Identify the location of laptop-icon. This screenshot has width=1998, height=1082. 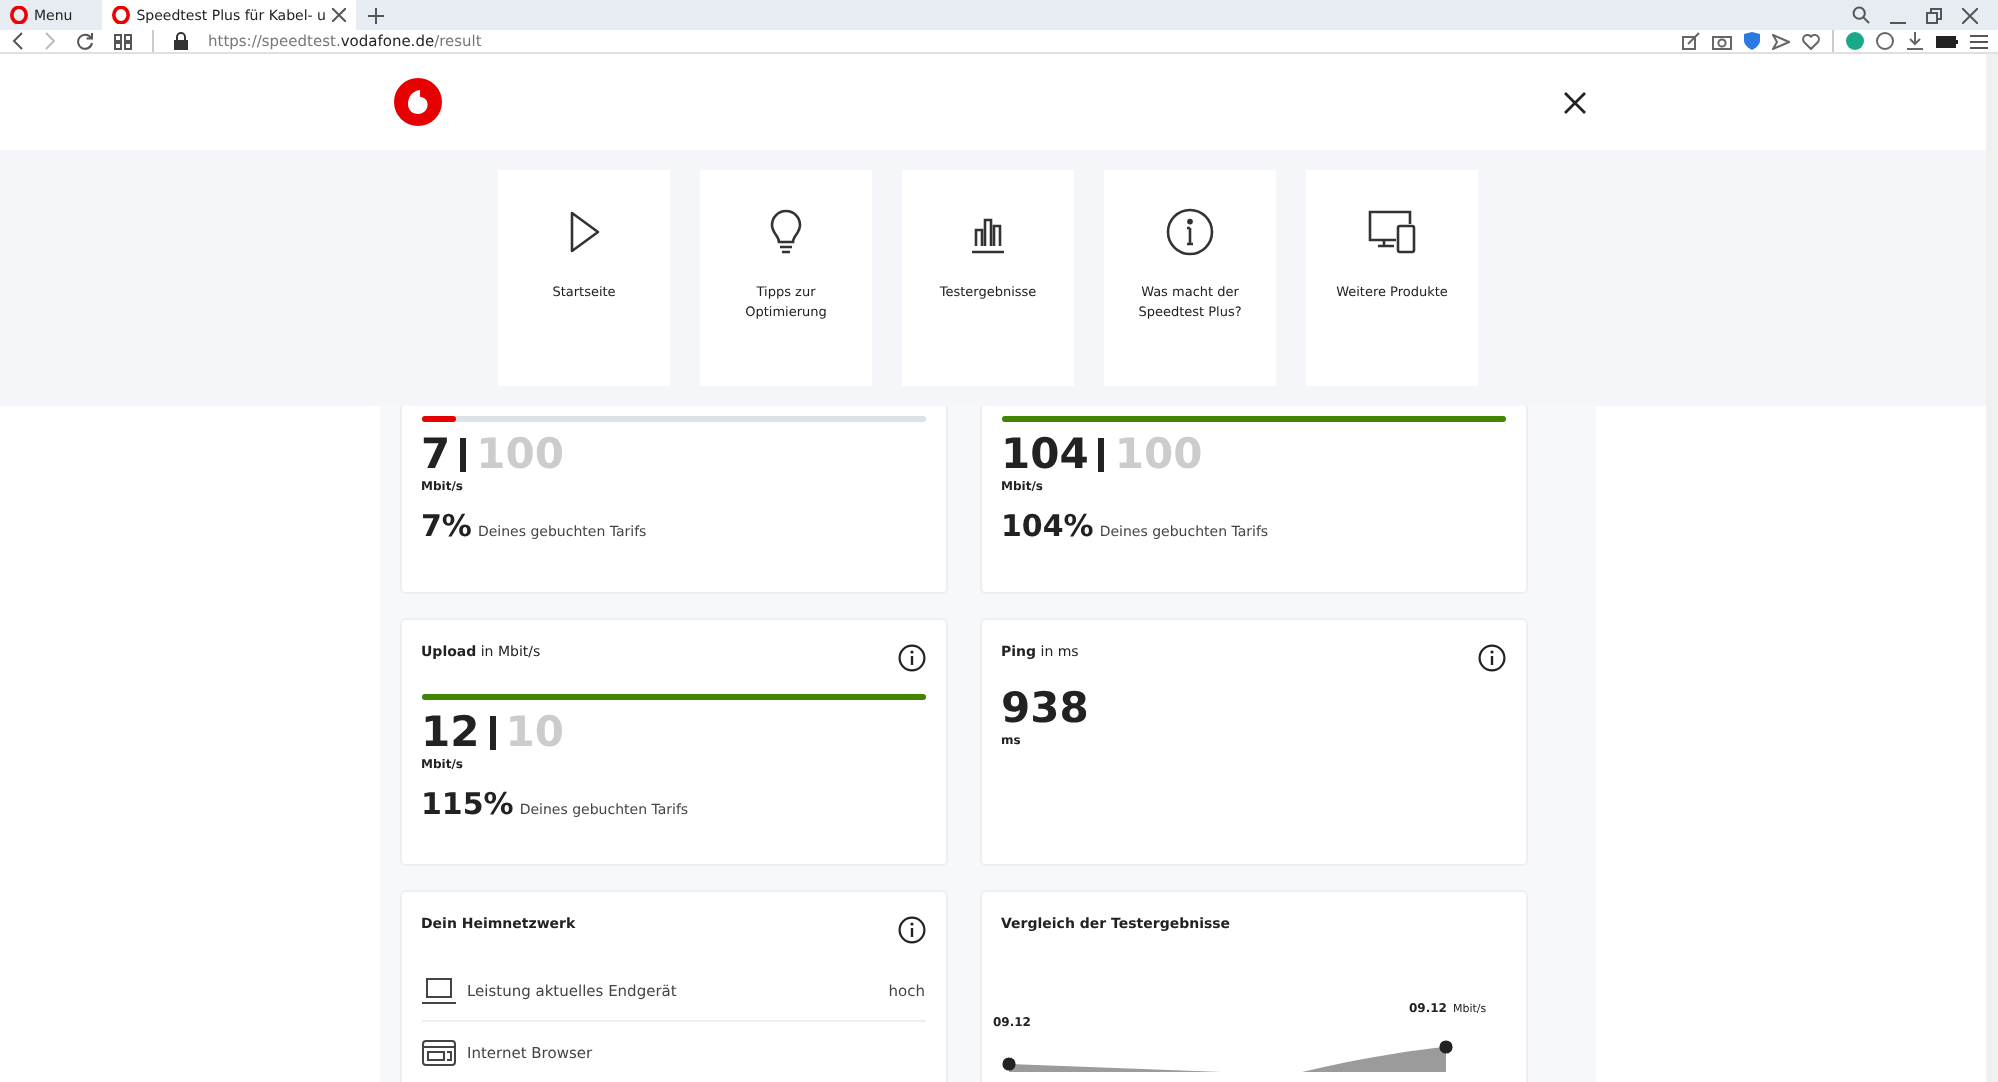
(438, 990).